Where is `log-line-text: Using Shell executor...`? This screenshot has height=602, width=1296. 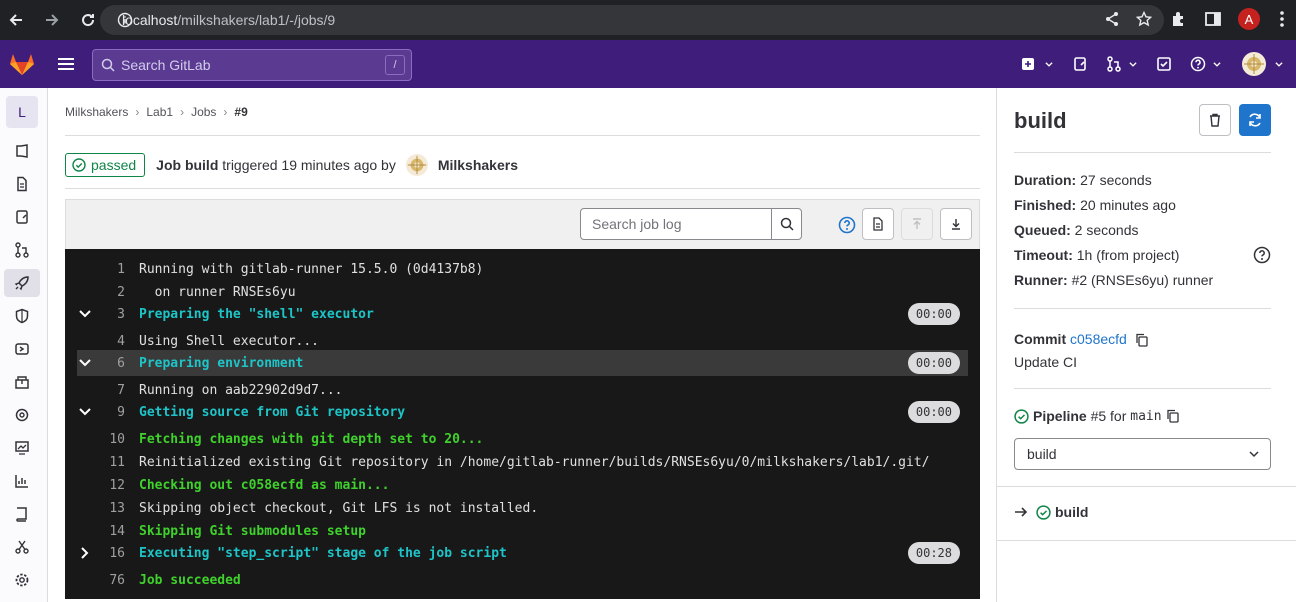
log-line-text: Using Shell executor... is located at coordinates (229, 341).